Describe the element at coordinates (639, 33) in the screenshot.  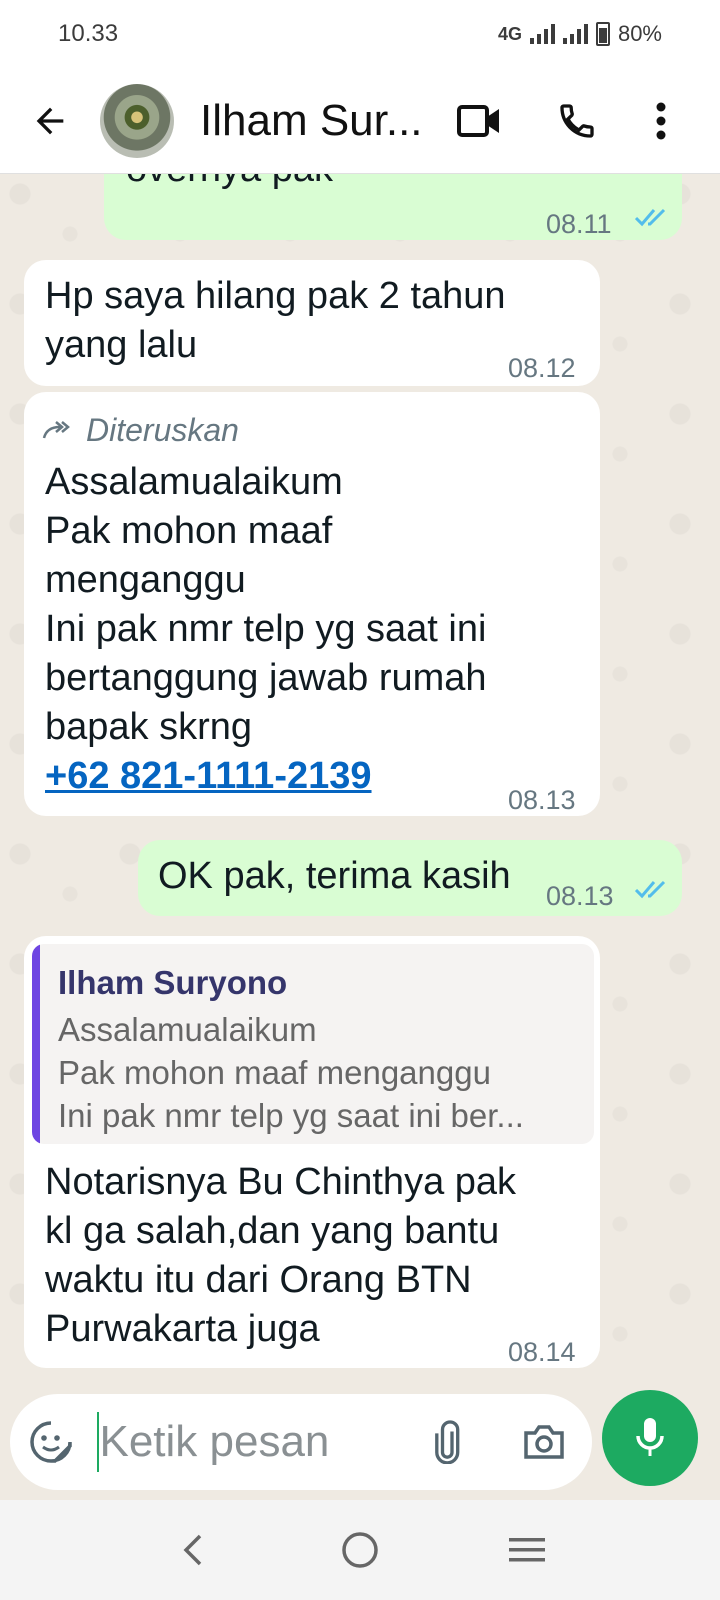
I see `battery-level: 80%` at that location.